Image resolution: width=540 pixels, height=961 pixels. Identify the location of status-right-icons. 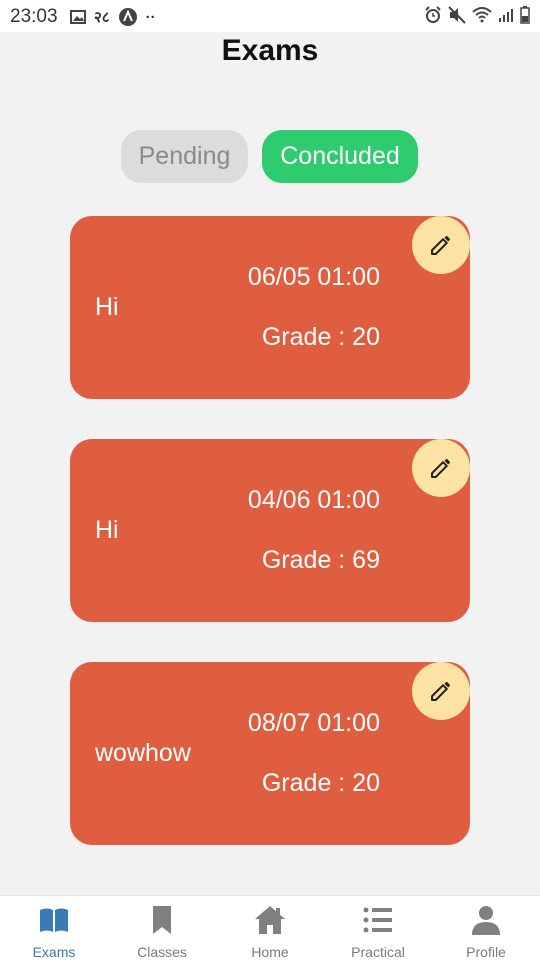
(477, 15).